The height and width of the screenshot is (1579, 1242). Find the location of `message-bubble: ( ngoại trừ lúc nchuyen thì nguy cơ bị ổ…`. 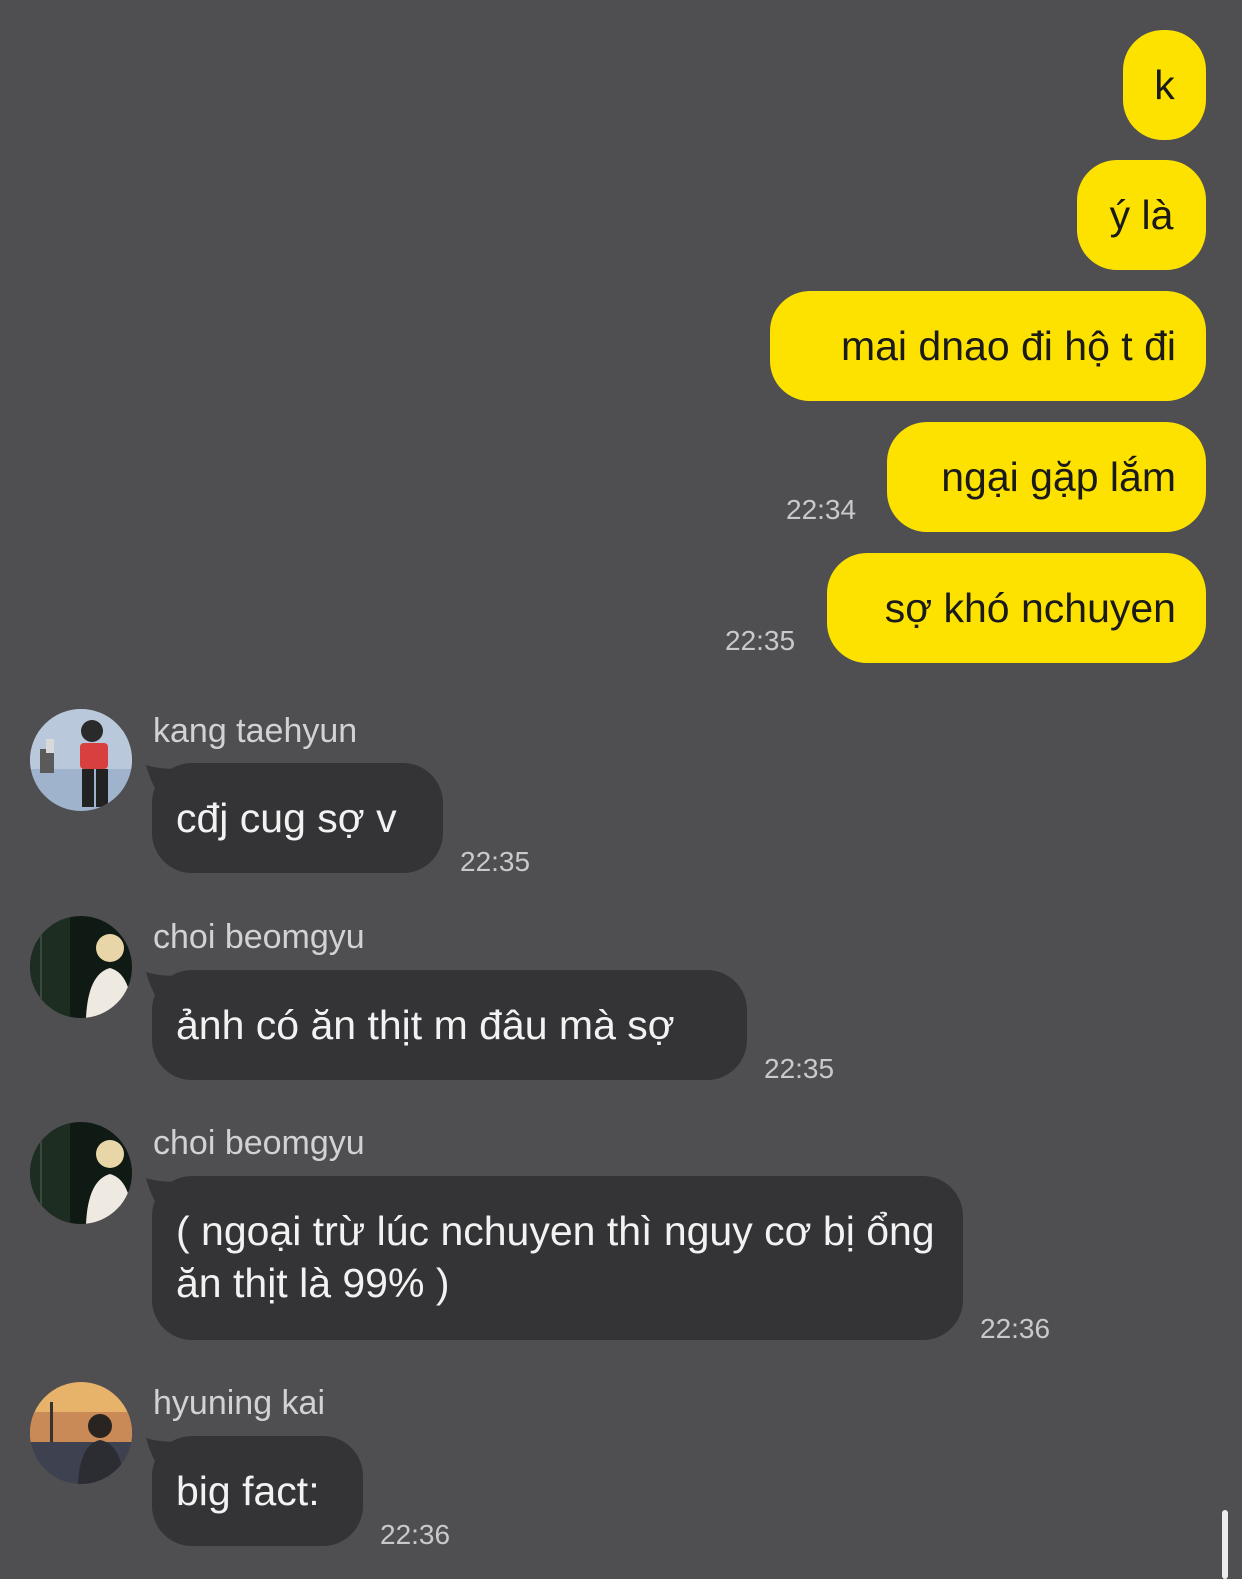

message-bubble: ( ngoại trừ lúc nchuyen thì nguy cơ bị ổ… is located at coordinates (557, 1258).